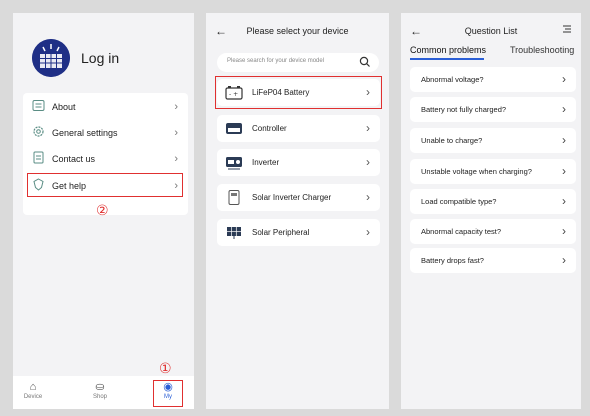  I want to click on annotation-2: ②, so click(102, 210).